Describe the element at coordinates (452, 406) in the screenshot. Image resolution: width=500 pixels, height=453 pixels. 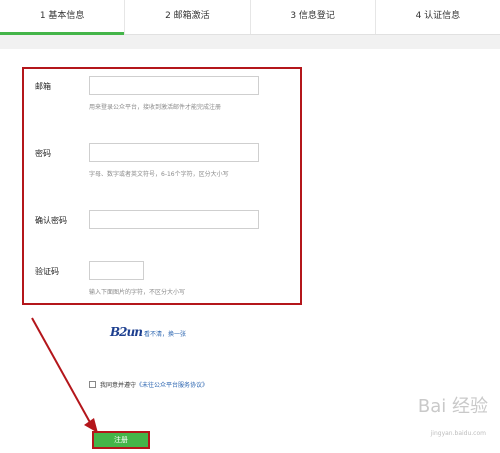
I see `watermark-logo: Bai 经验` at that location.